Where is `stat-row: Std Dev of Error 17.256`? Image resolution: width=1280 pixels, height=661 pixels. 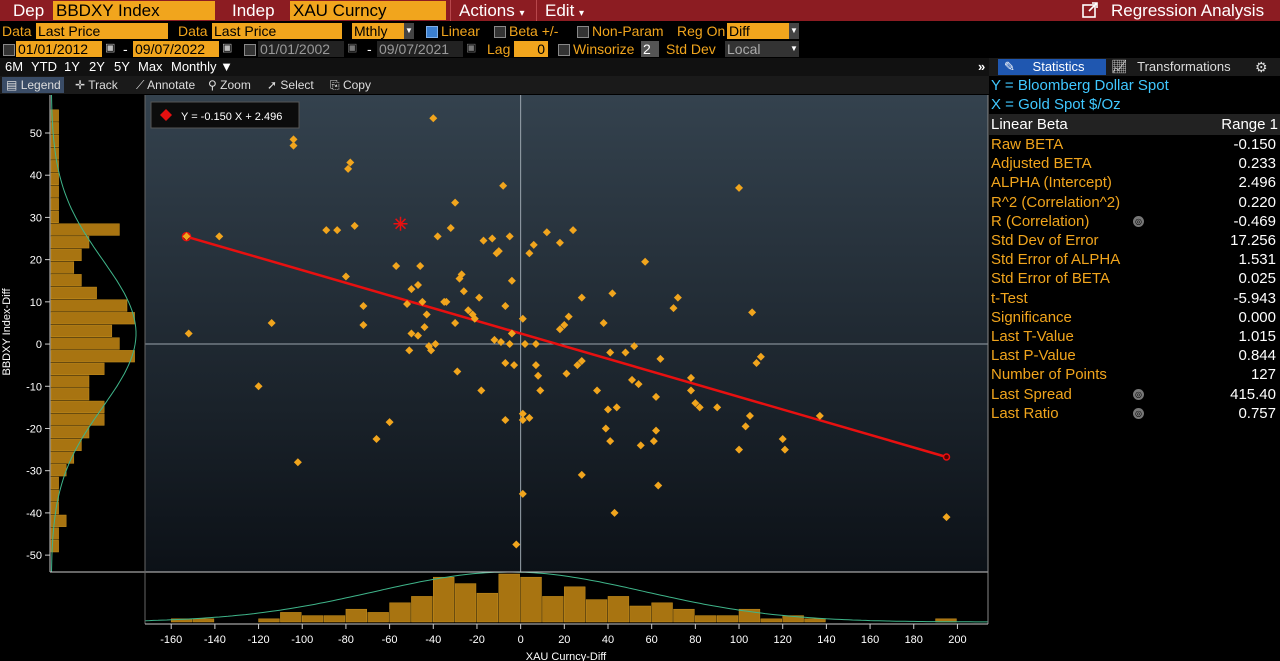 stat-row: Std Dev of Error 17.256 is located at coordinates (1134, 240).